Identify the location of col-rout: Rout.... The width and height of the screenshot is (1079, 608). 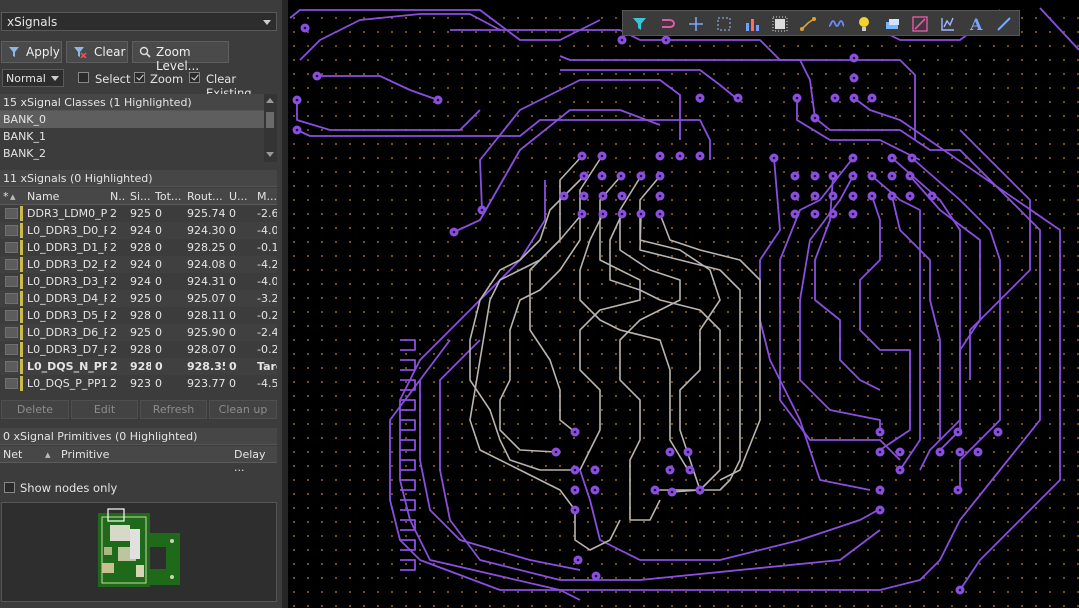
(206, 196).